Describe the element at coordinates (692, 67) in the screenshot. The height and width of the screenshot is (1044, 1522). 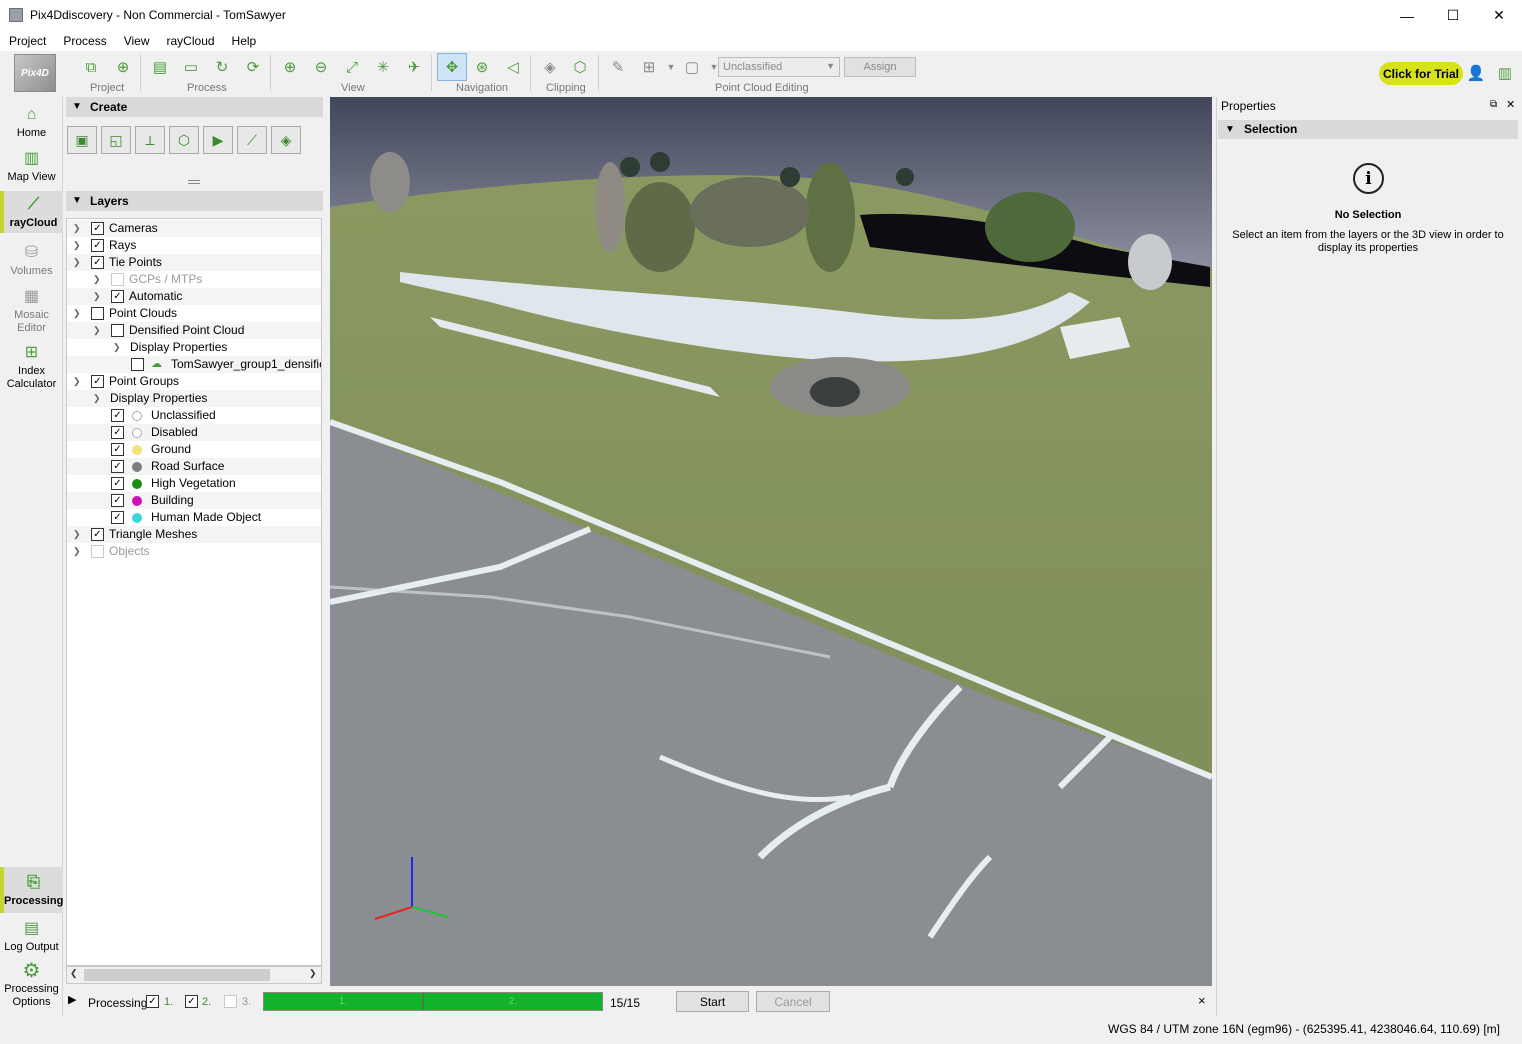
I see `rectangle-select-icon: ▢` at that location.